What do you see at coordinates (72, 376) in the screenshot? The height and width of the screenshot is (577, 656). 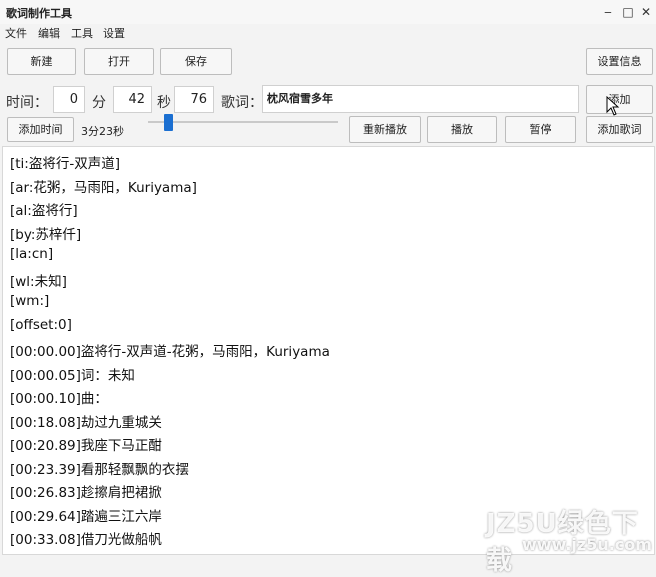 I see `lyric-line: [00:00.05]词：未知` at bounding box center [72, 376].